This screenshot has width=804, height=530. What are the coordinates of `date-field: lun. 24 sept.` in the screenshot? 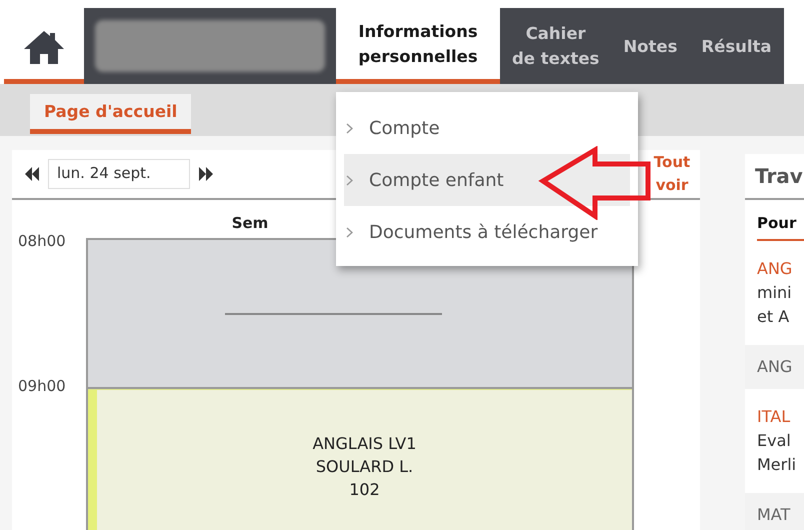 It's located at (119, 174).